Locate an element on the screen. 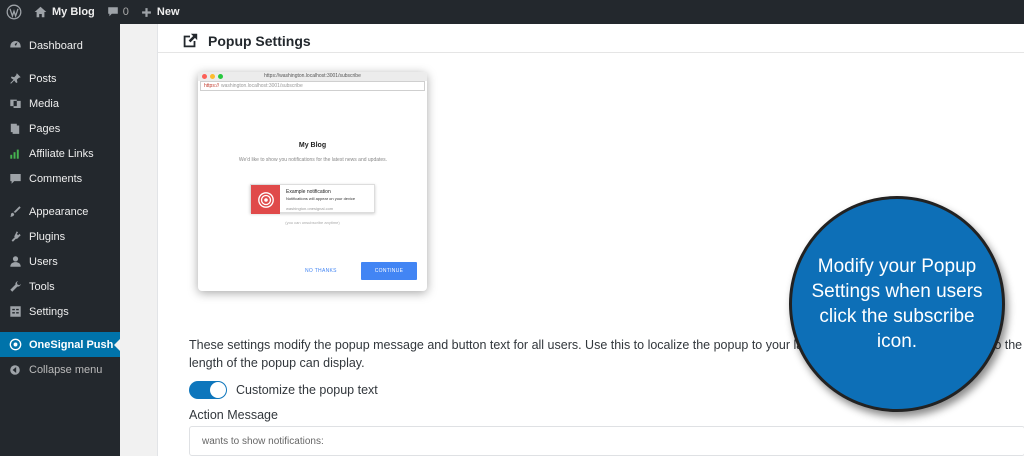 The height and width of the screenshot is (456, 1024). settings-icon is located at coordinates (15, 312).